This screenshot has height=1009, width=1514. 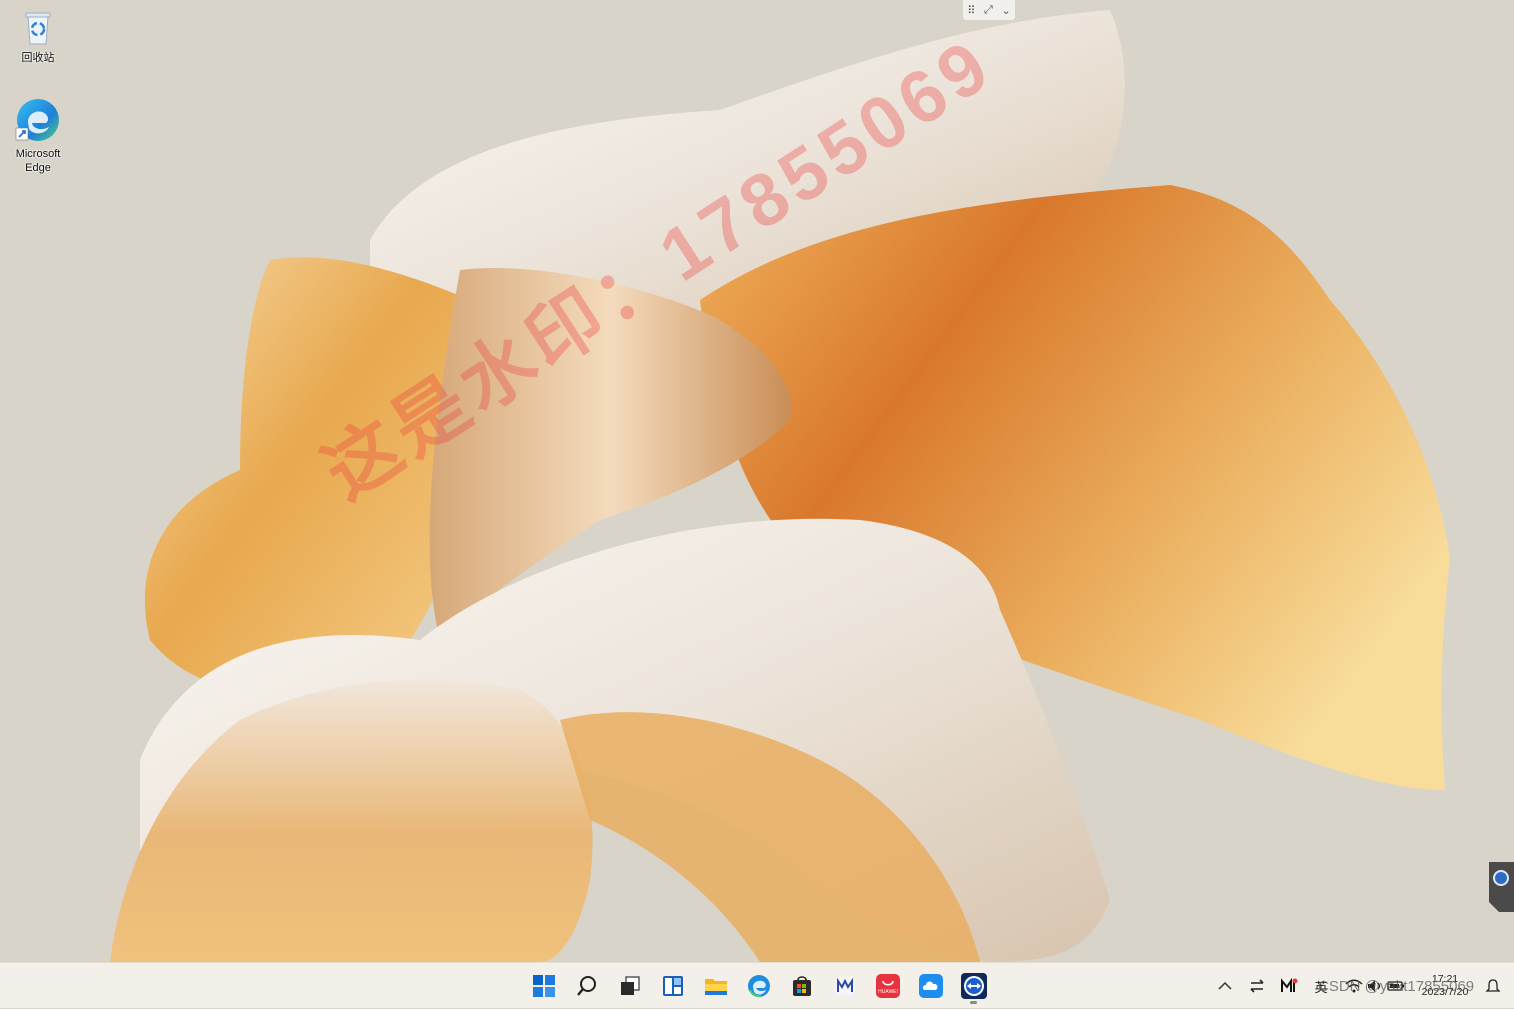 I want to click on chevron-up-icon, so click(x=1225, y=985).